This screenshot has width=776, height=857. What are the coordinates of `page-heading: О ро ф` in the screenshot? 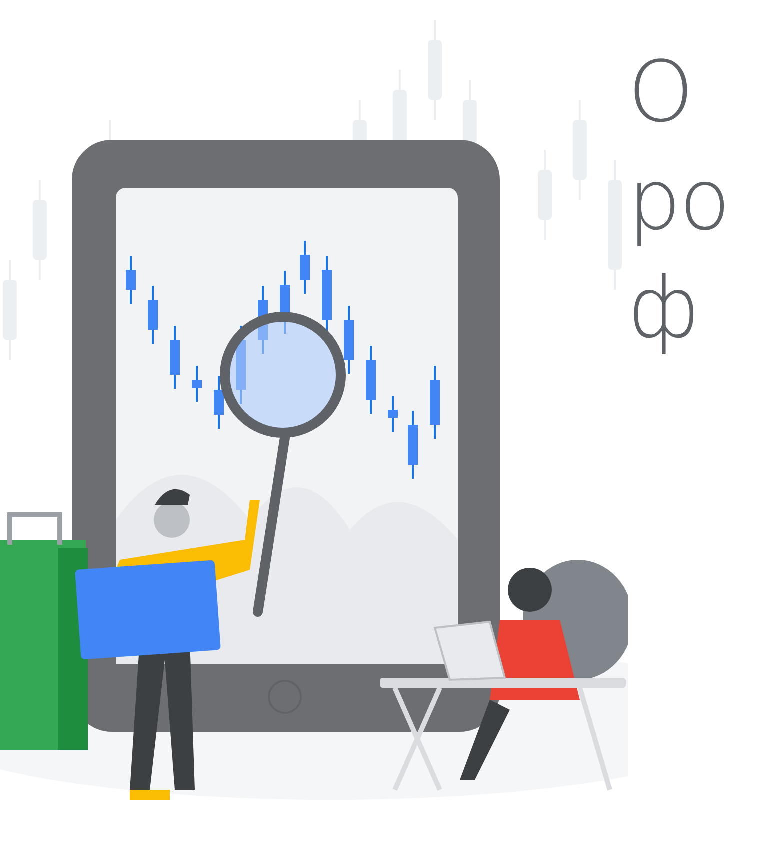 It's located at (678, 200).